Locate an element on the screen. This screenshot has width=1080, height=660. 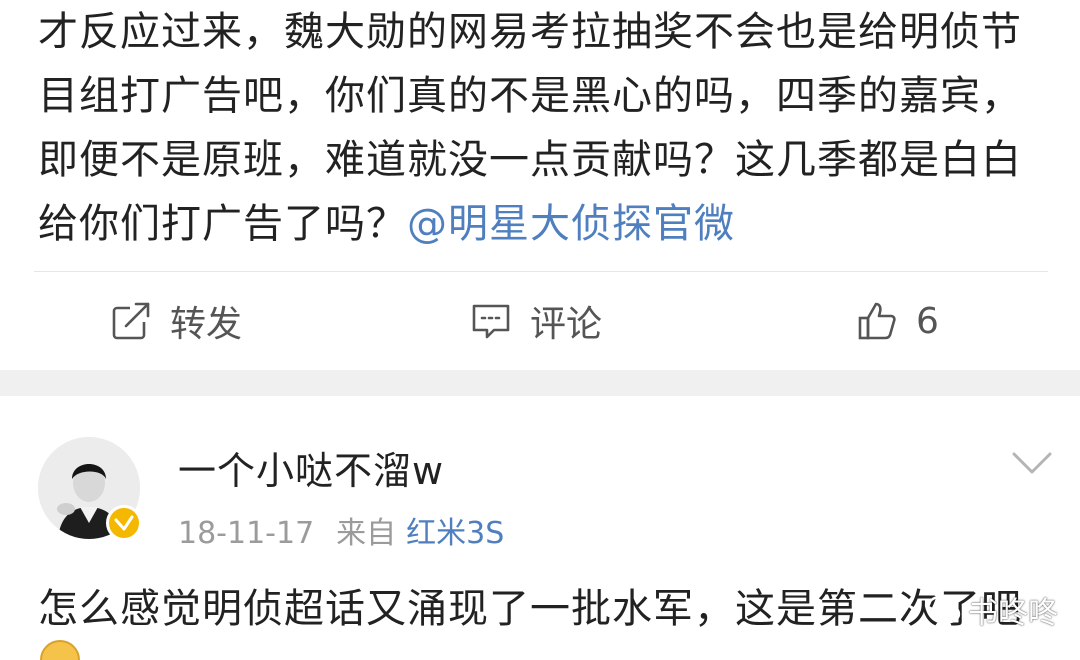
comment-icon is located at coordinates (491, 321).